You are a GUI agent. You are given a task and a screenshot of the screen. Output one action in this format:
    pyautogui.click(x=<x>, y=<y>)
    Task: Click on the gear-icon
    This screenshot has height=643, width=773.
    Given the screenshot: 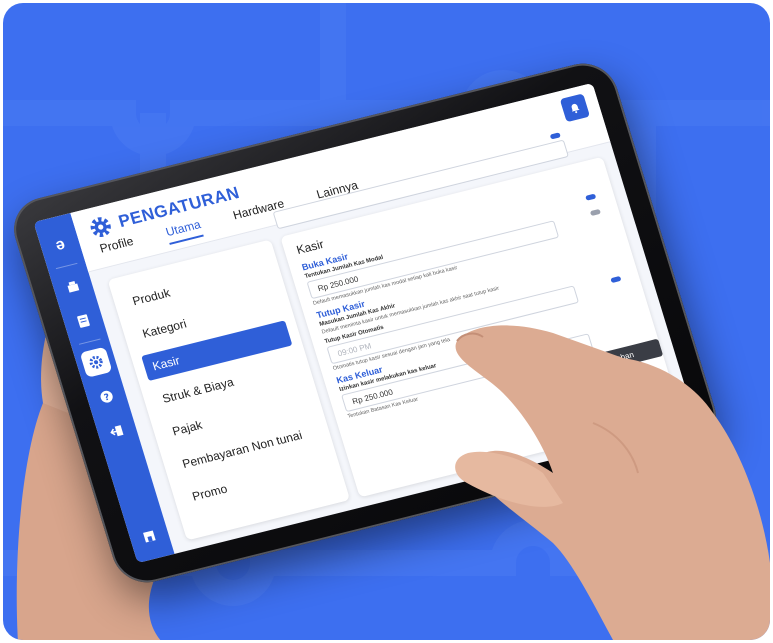 What is the action you would take?
    pyautogui.click(x=96, y=362)
    